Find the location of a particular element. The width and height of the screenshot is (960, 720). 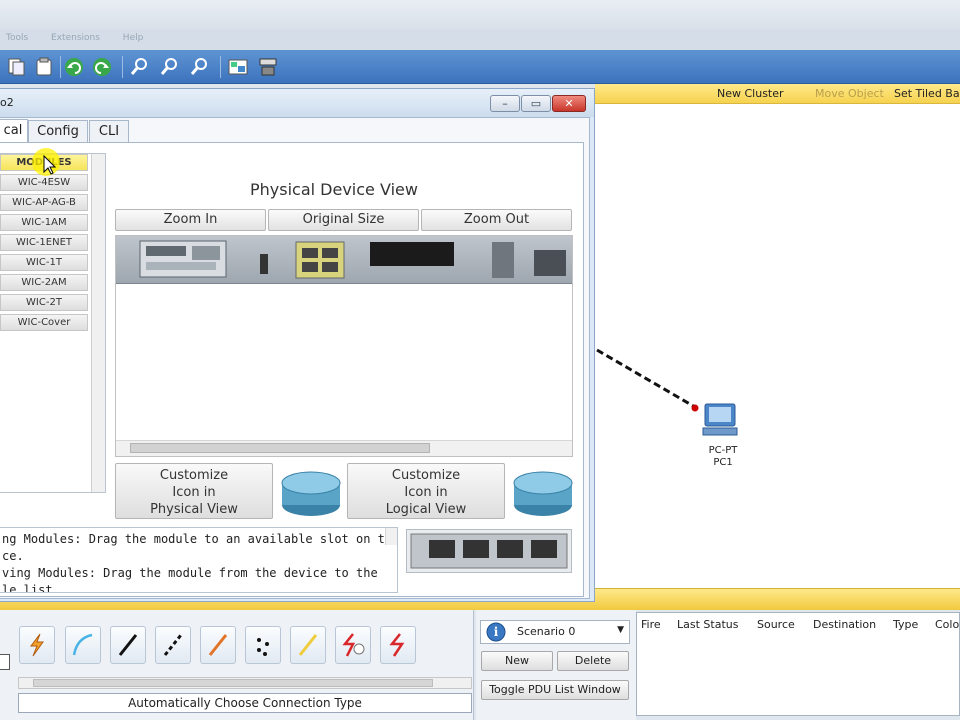

zoom-out-button: Zoom Out is located at coordinates (496, 220).